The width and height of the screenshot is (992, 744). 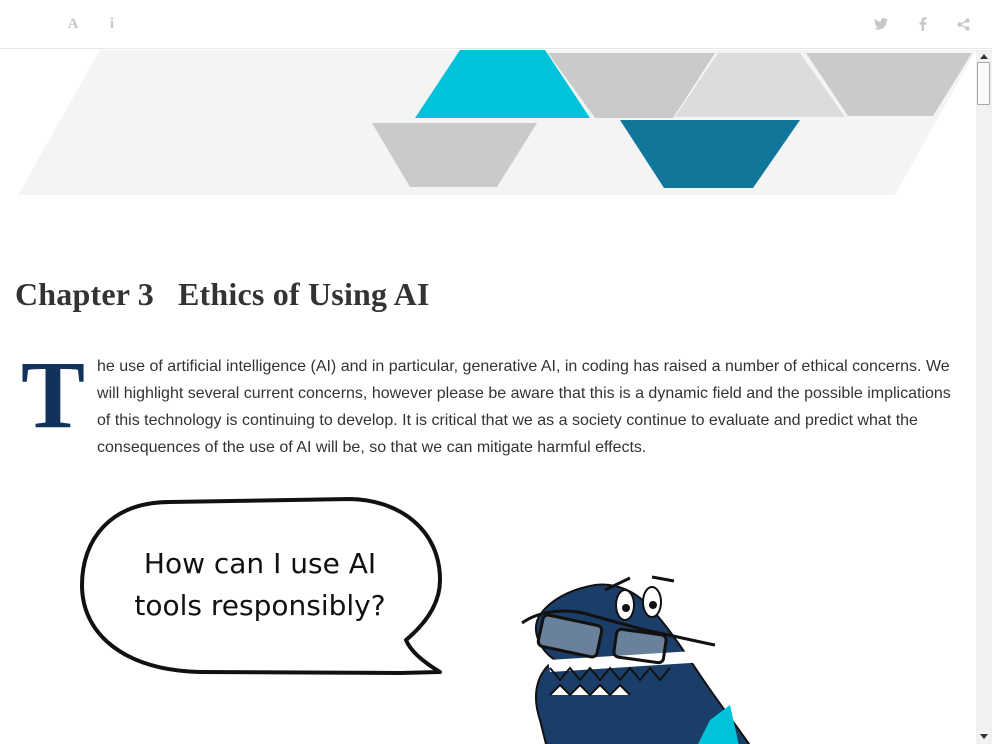 What do you see at coordinates (984, 56) in the screenshot?
I see `scroll-up-arrow` at bounding box center [984, 56].